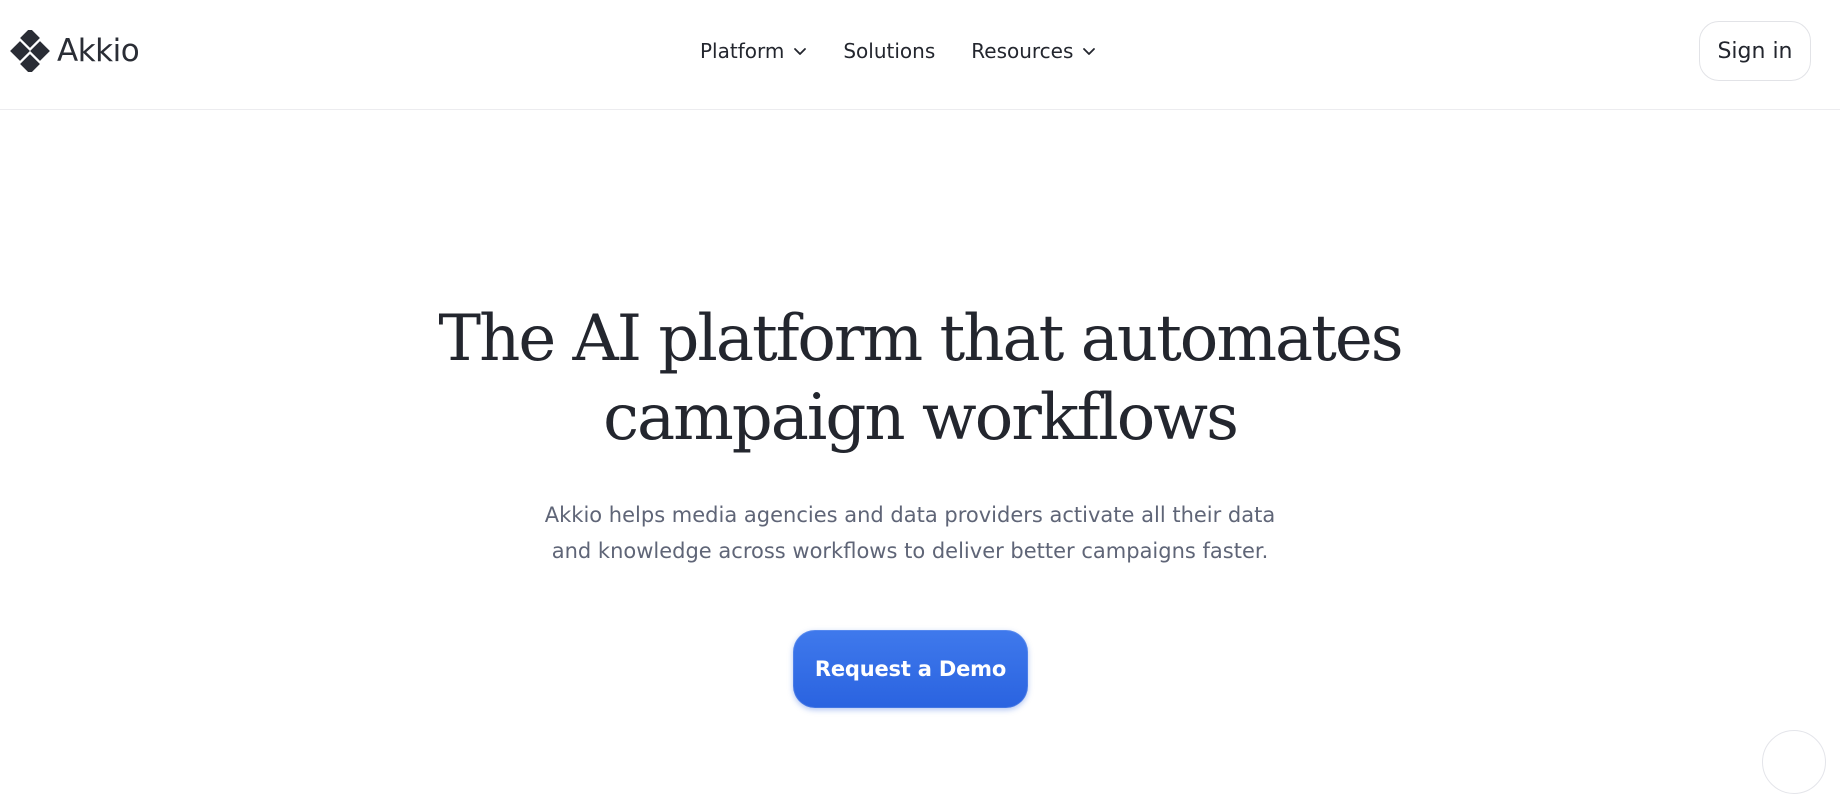 The image size is (1840, 794). I want to click on main-nav: Platform Solutions Resources, so click(898, 51).